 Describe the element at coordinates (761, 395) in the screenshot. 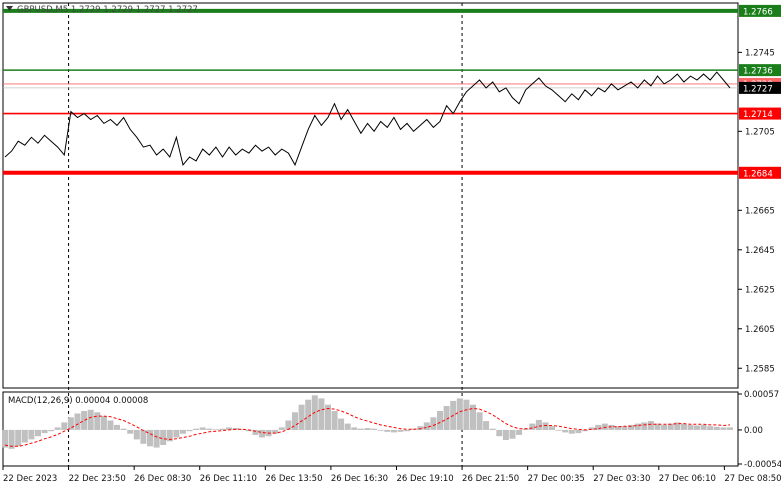

I see `macd-axis-label: 0.00057` at that location.